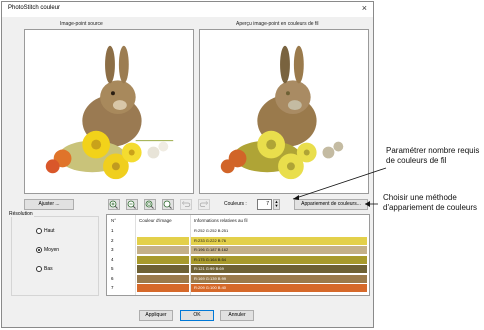 This screenshot has height=330, width=484. Describe the element at coordinates (132, 204) in the screenshot. I see `zoom-out-icon` at that location.